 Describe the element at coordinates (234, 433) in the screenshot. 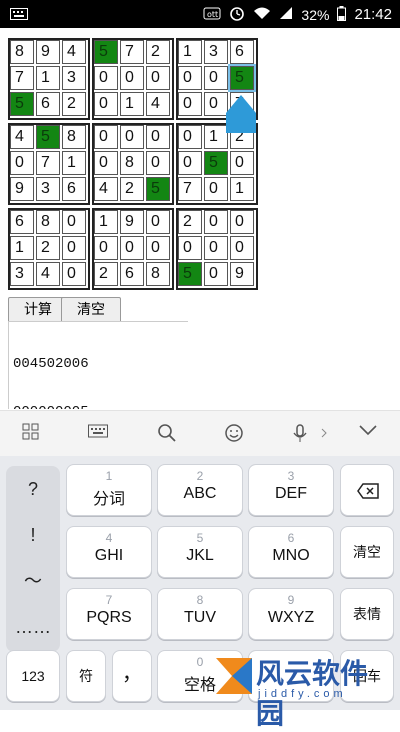

I see `emoji-icon` at that location.